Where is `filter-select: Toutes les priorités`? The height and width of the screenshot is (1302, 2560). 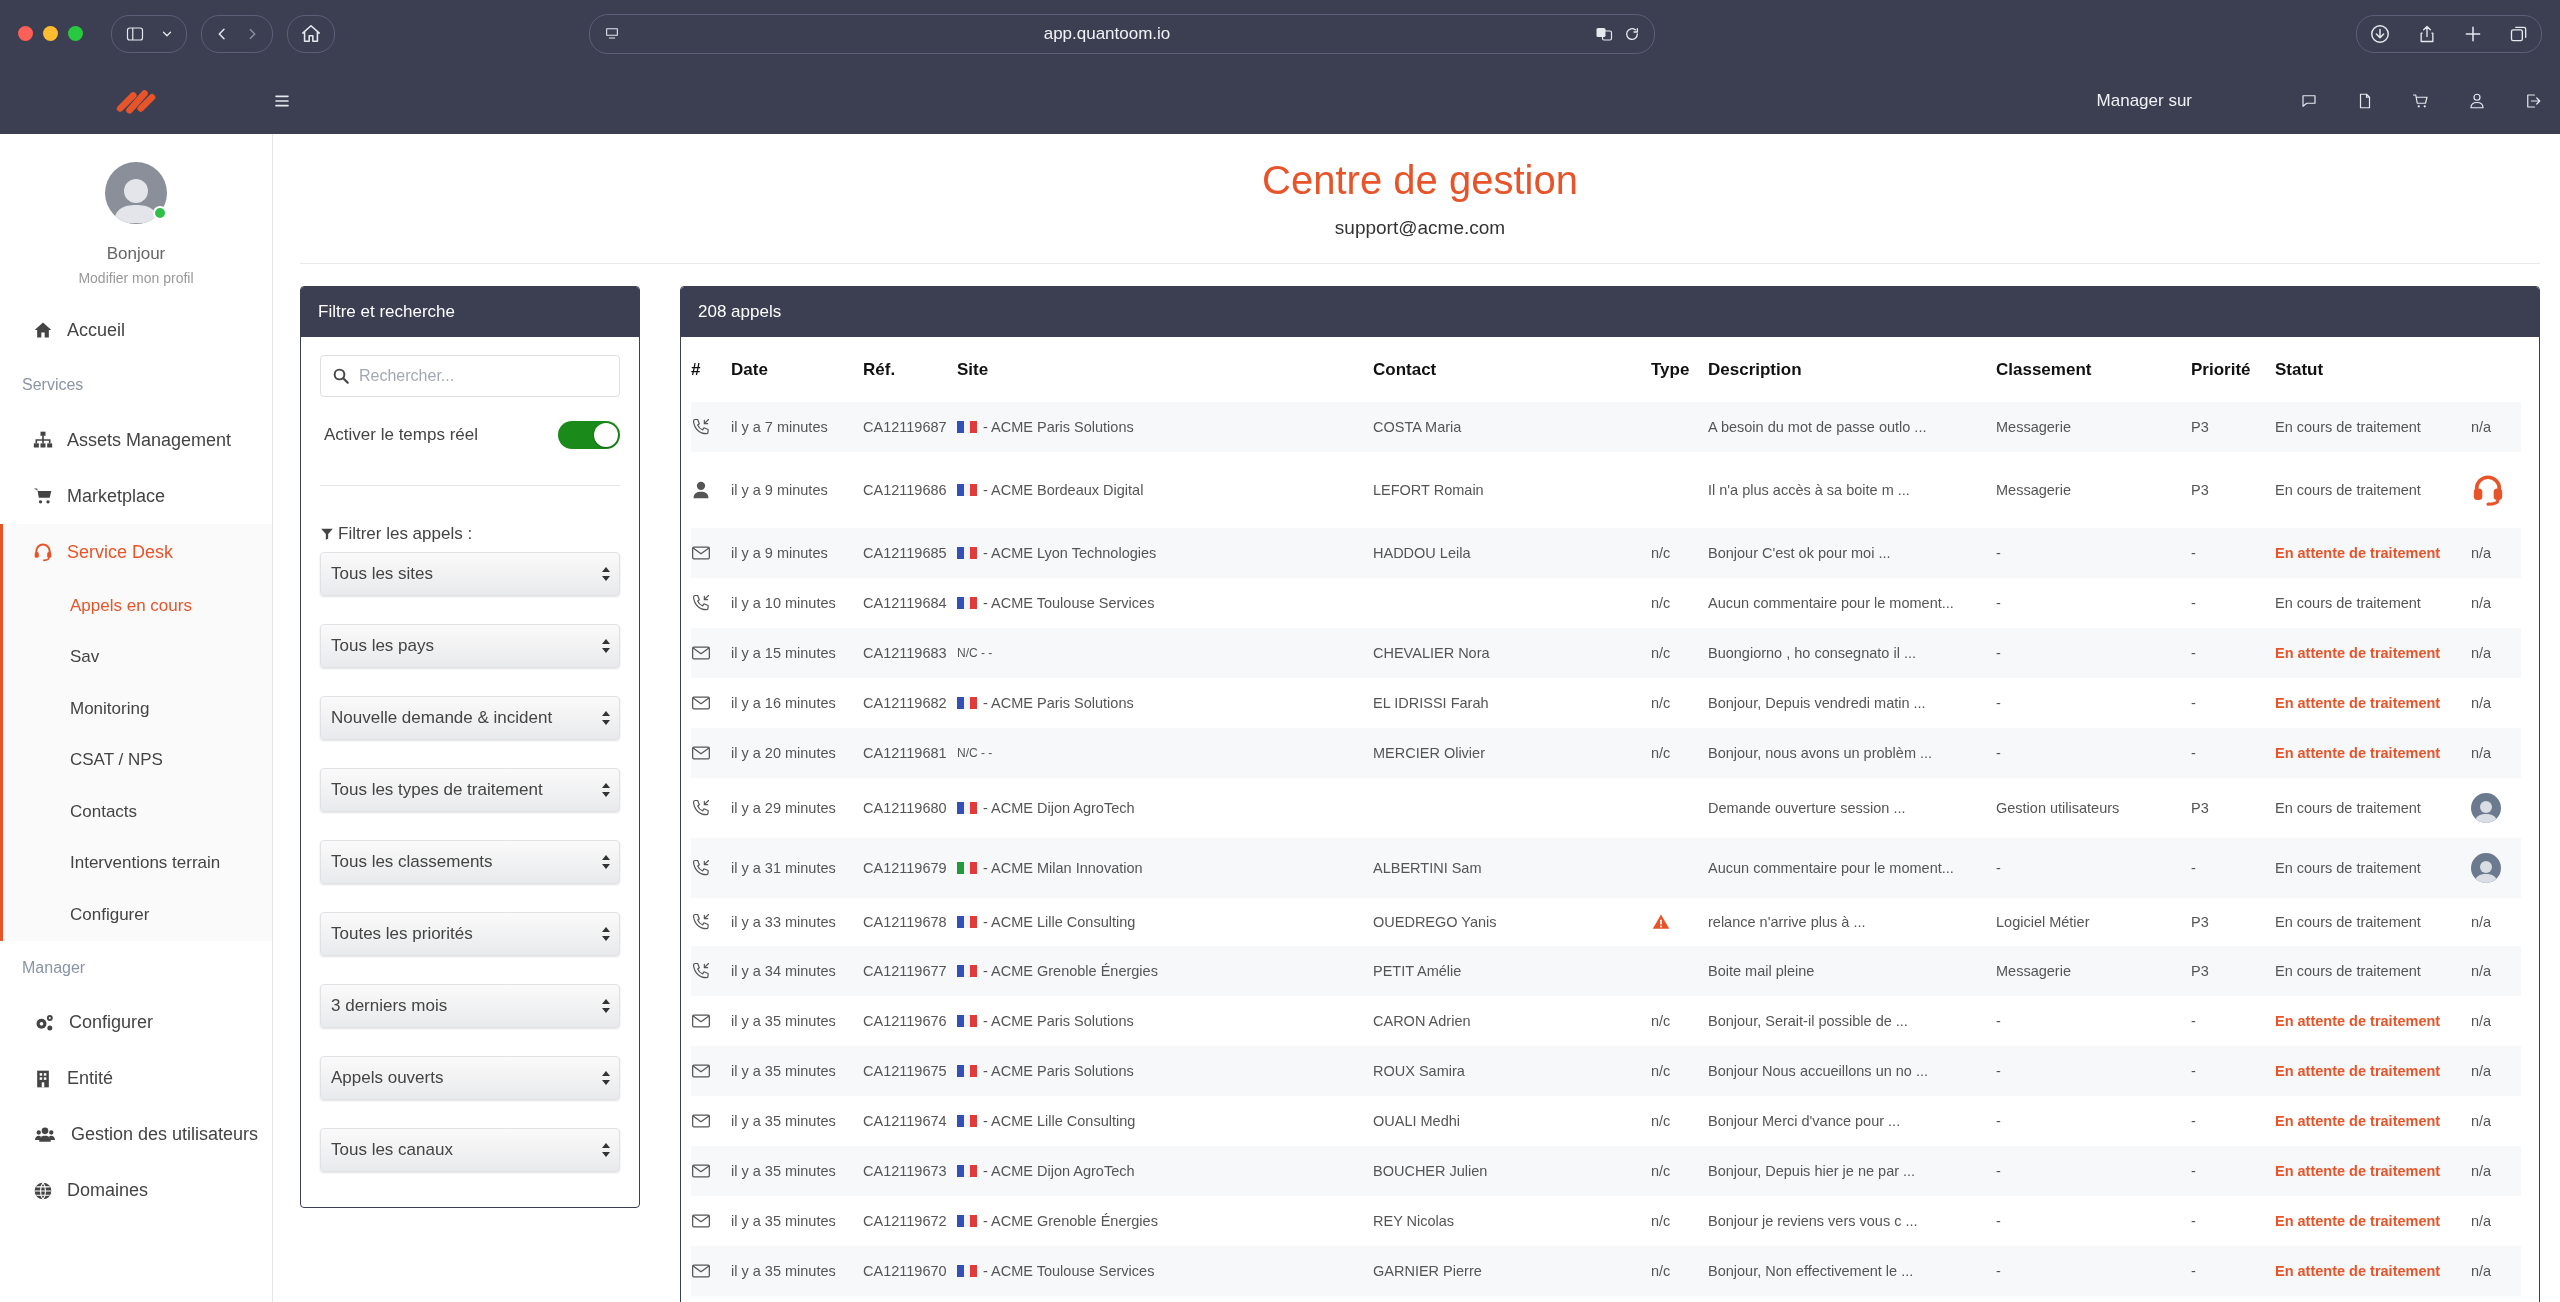 filter-select: Toutes les priorités is located at coordinates (470, 934).